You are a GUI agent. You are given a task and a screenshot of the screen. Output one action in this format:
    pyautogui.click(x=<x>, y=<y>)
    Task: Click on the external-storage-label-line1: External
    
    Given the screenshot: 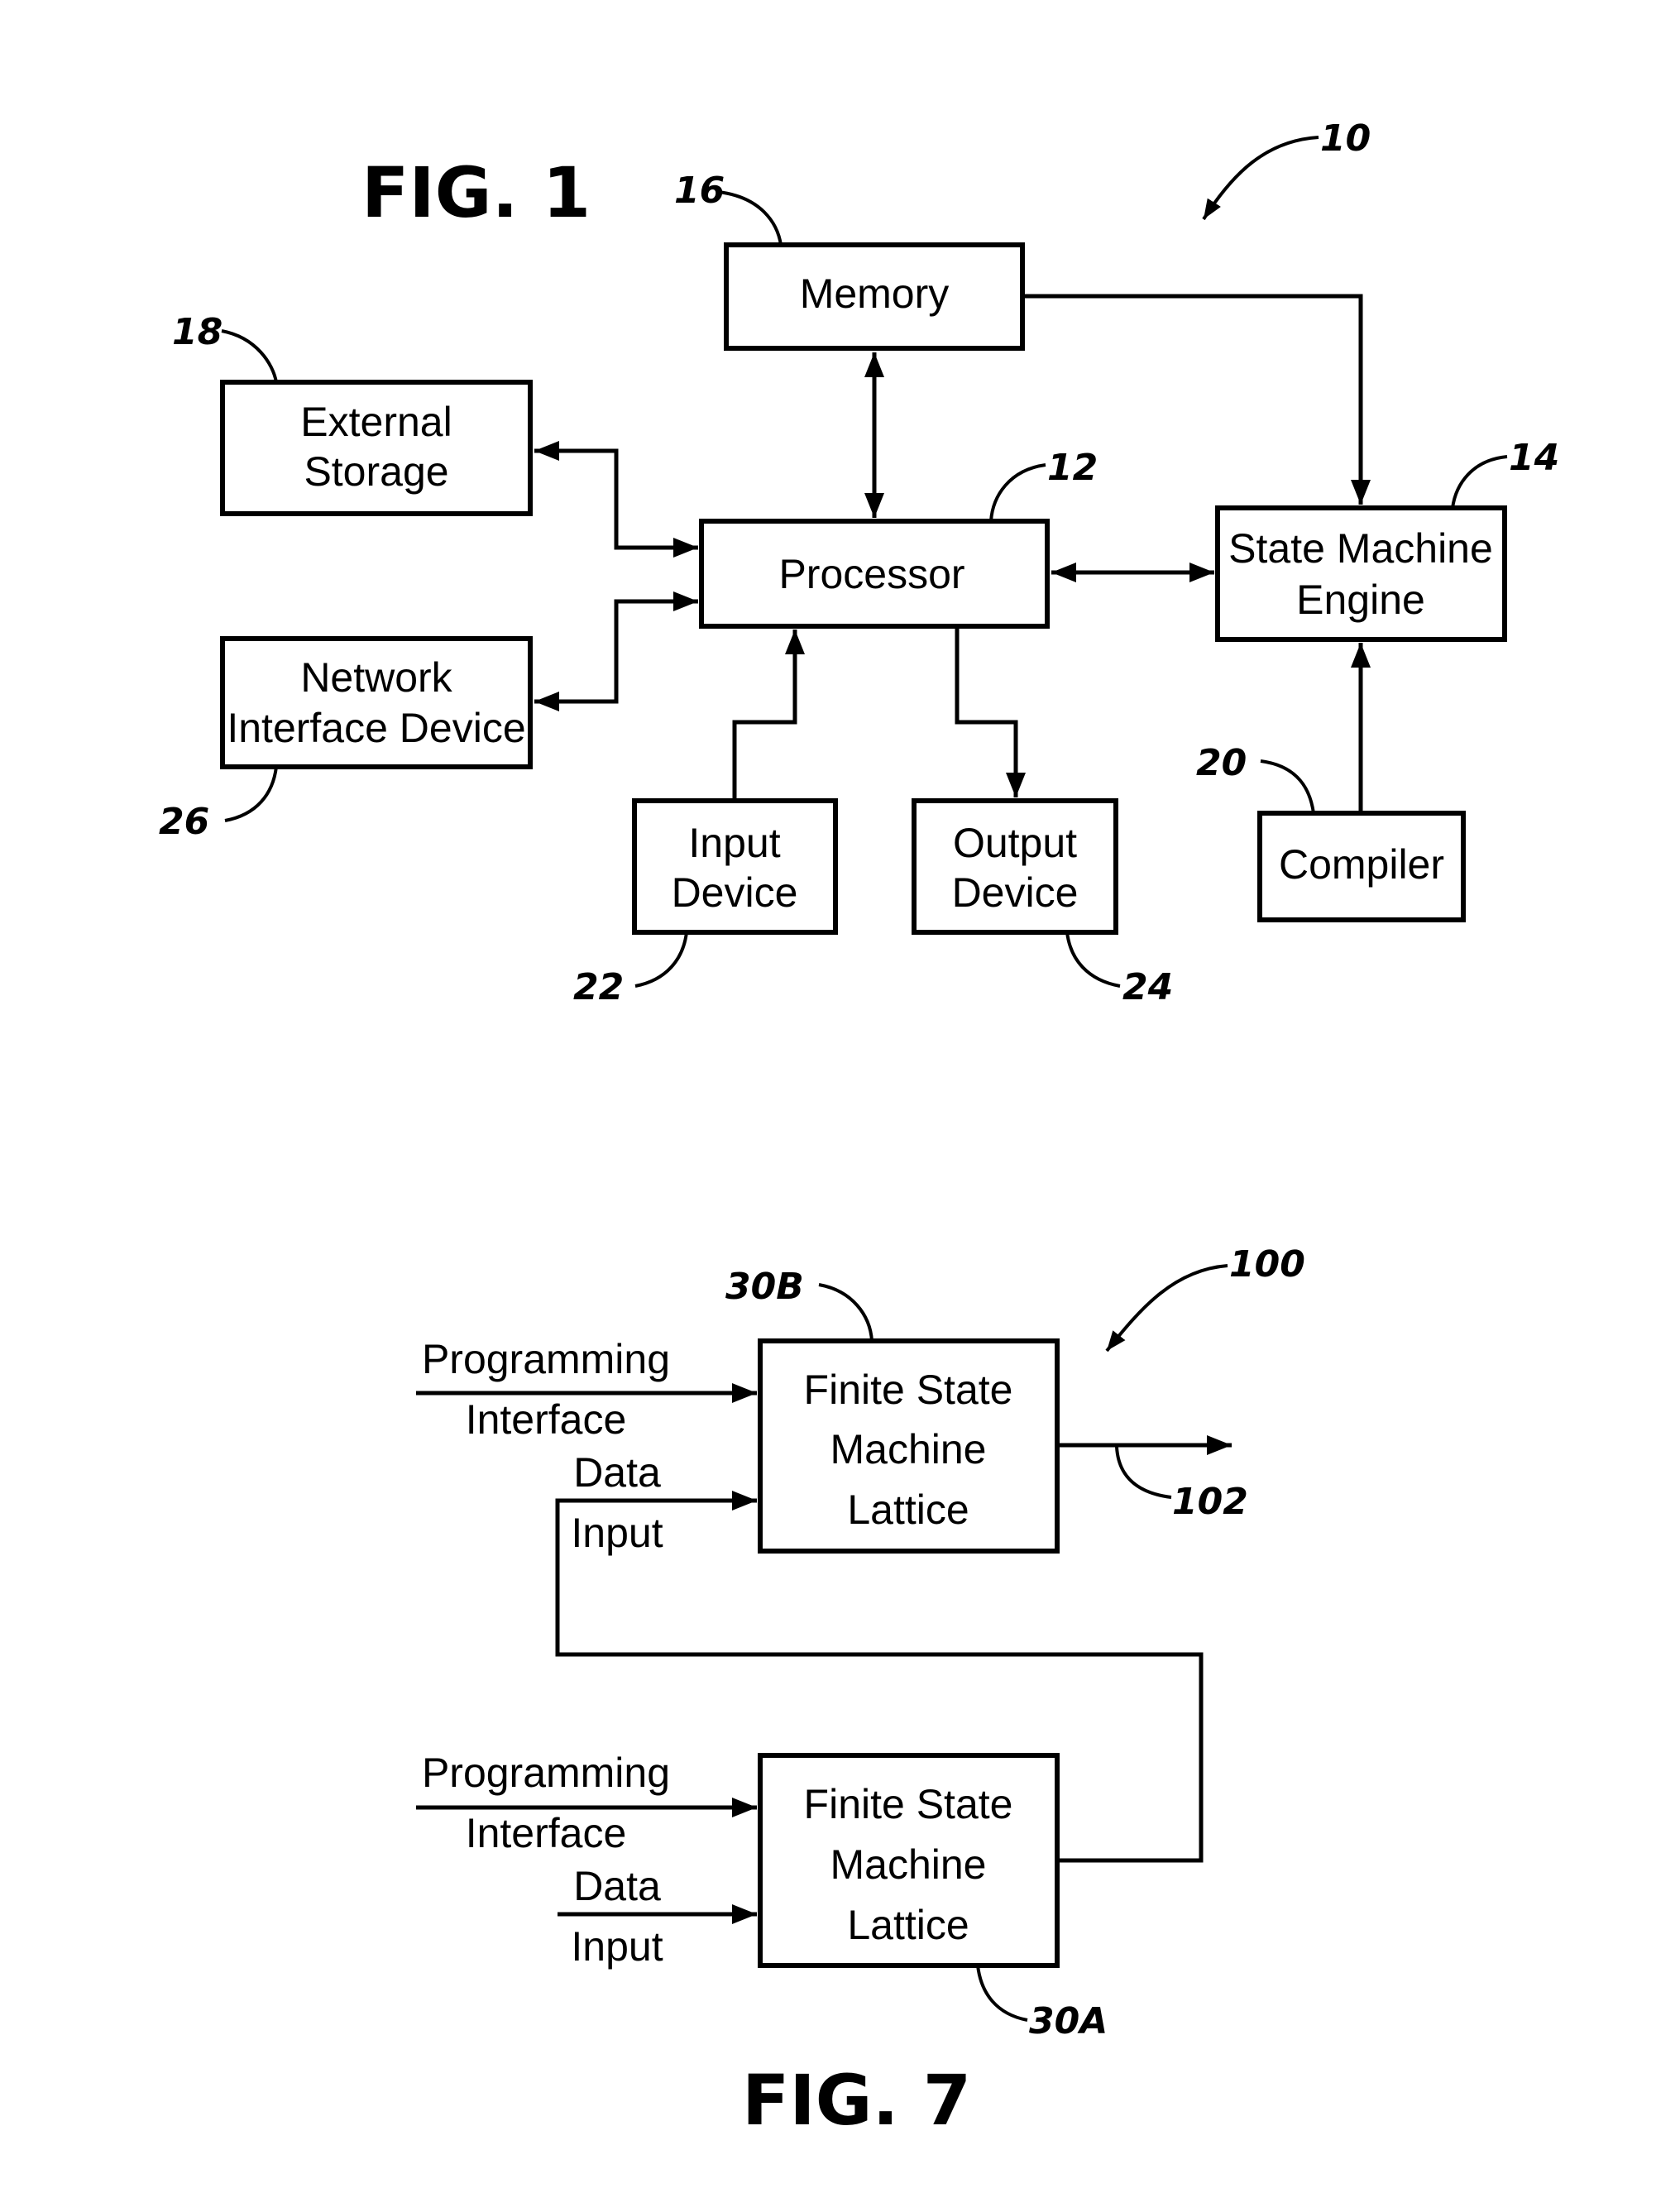 What is the action you would take?
    pyautogui.click(x=376, y=422)
    